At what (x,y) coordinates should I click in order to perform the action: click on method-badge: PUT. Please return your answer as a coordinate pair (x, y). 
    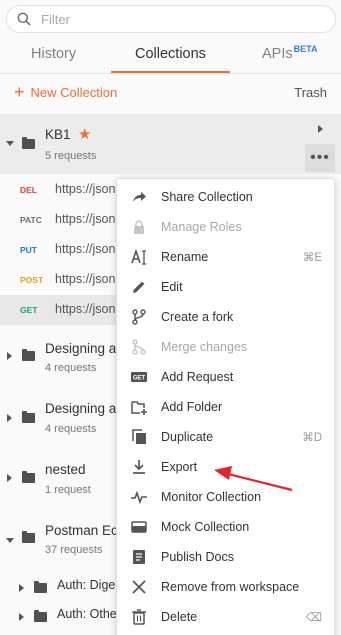
    Looking at the image, I should click on (28, 250).